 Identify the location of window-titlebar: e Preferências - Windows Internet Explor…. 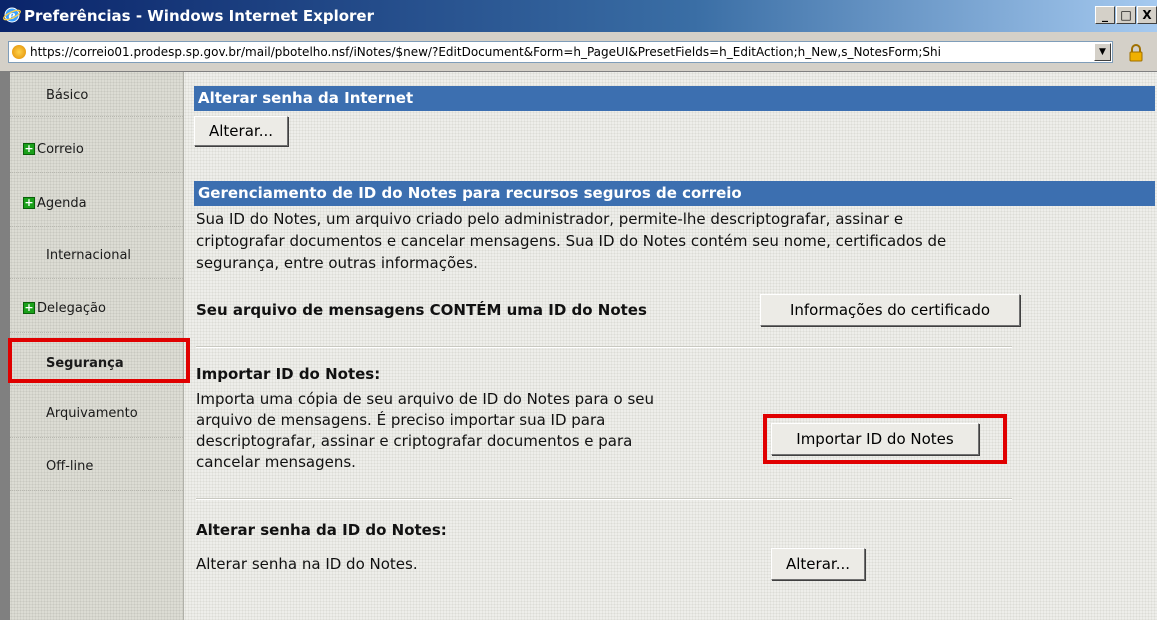
(578, 16).